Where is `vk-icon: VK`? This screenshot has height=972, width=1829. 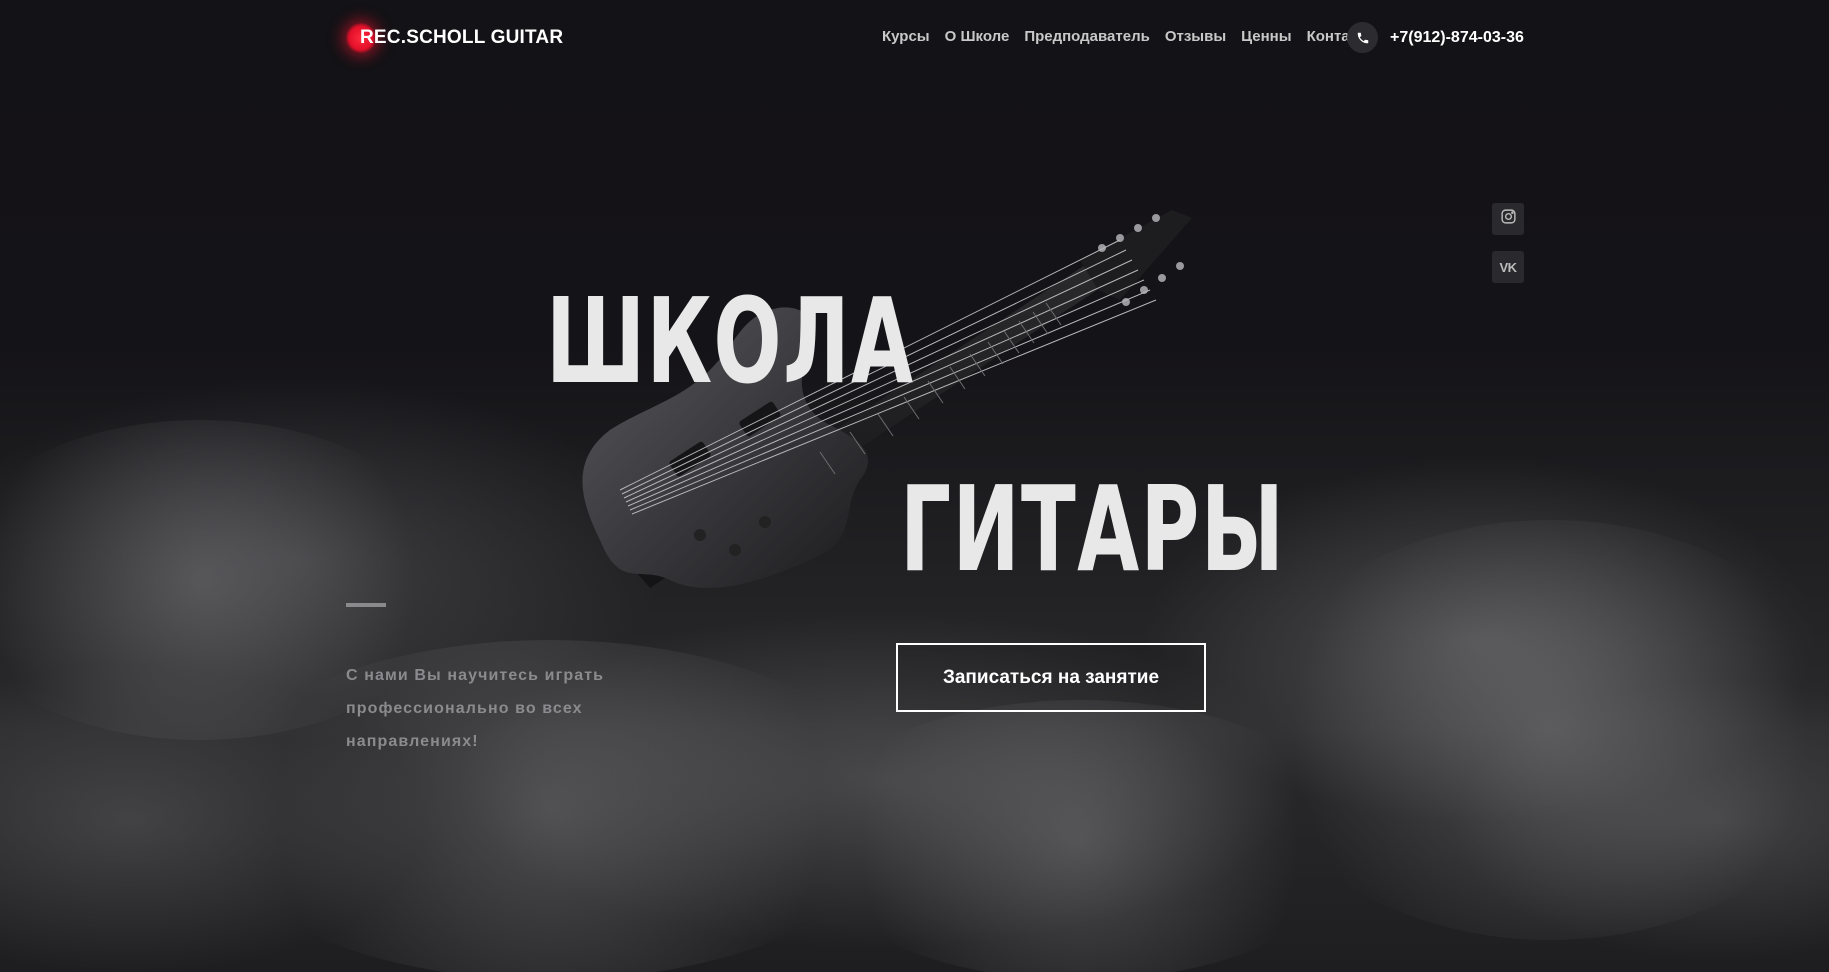 vk-icon: VK is located at coordinates (1508, 267).